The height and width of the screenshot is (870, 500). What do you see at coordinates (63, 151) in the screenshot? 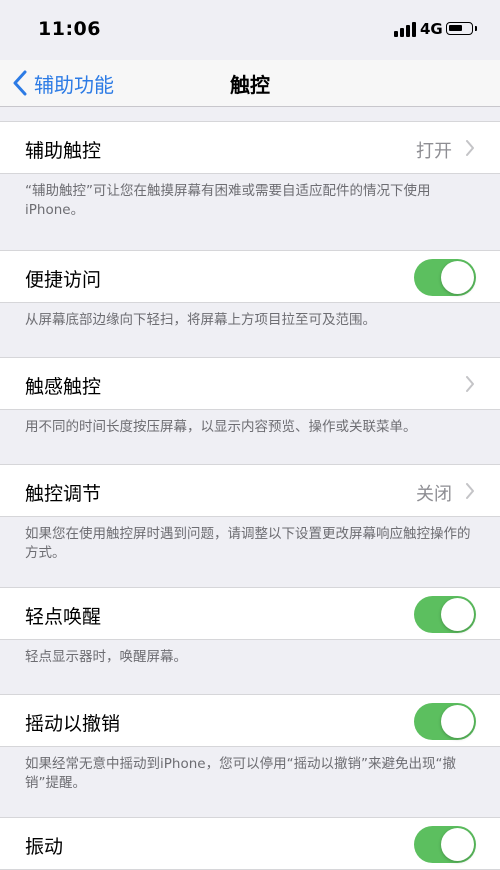
I see `cell-label: 辅助触控` at bounding box center [63, 151].